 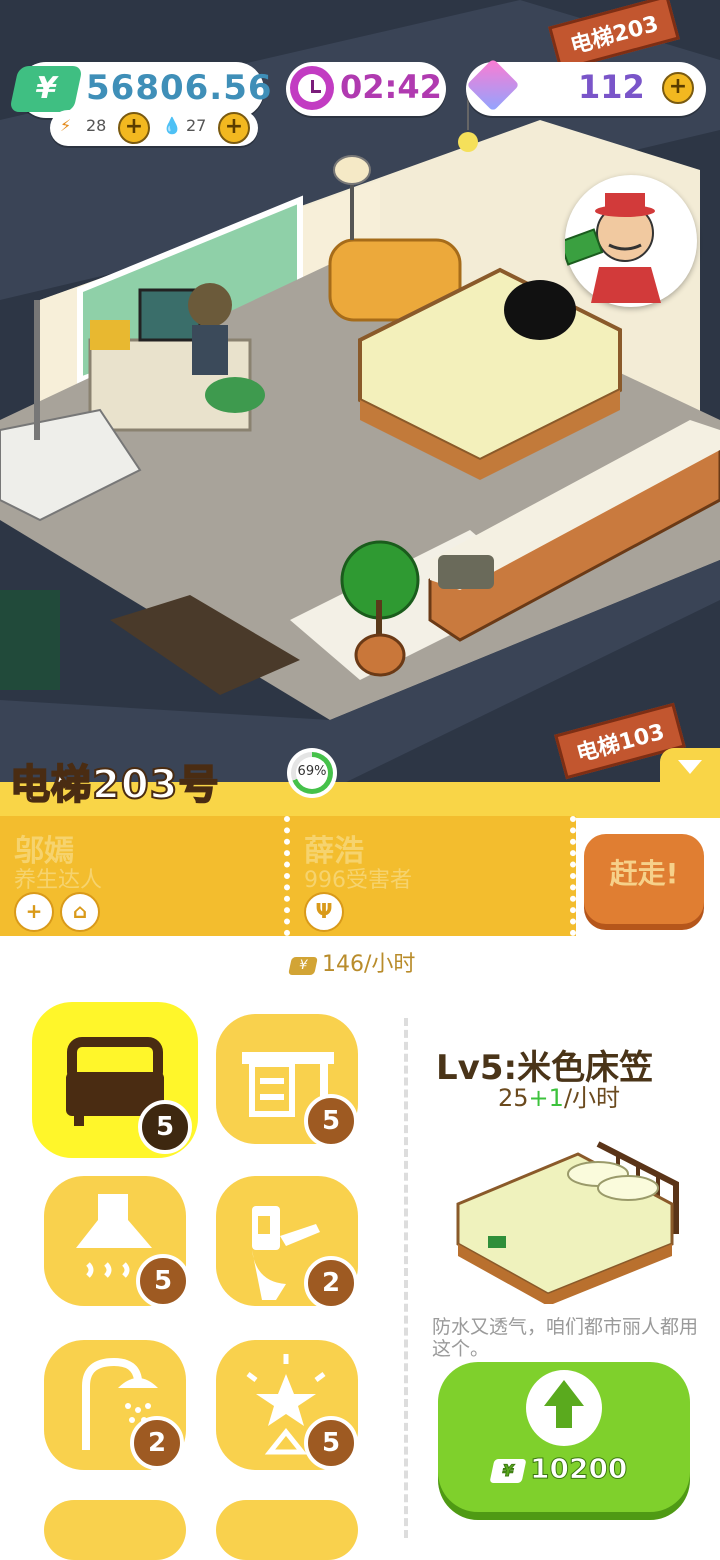 I want to click on upgrade-cost: ¥10200, so click(x=558, y=1469).